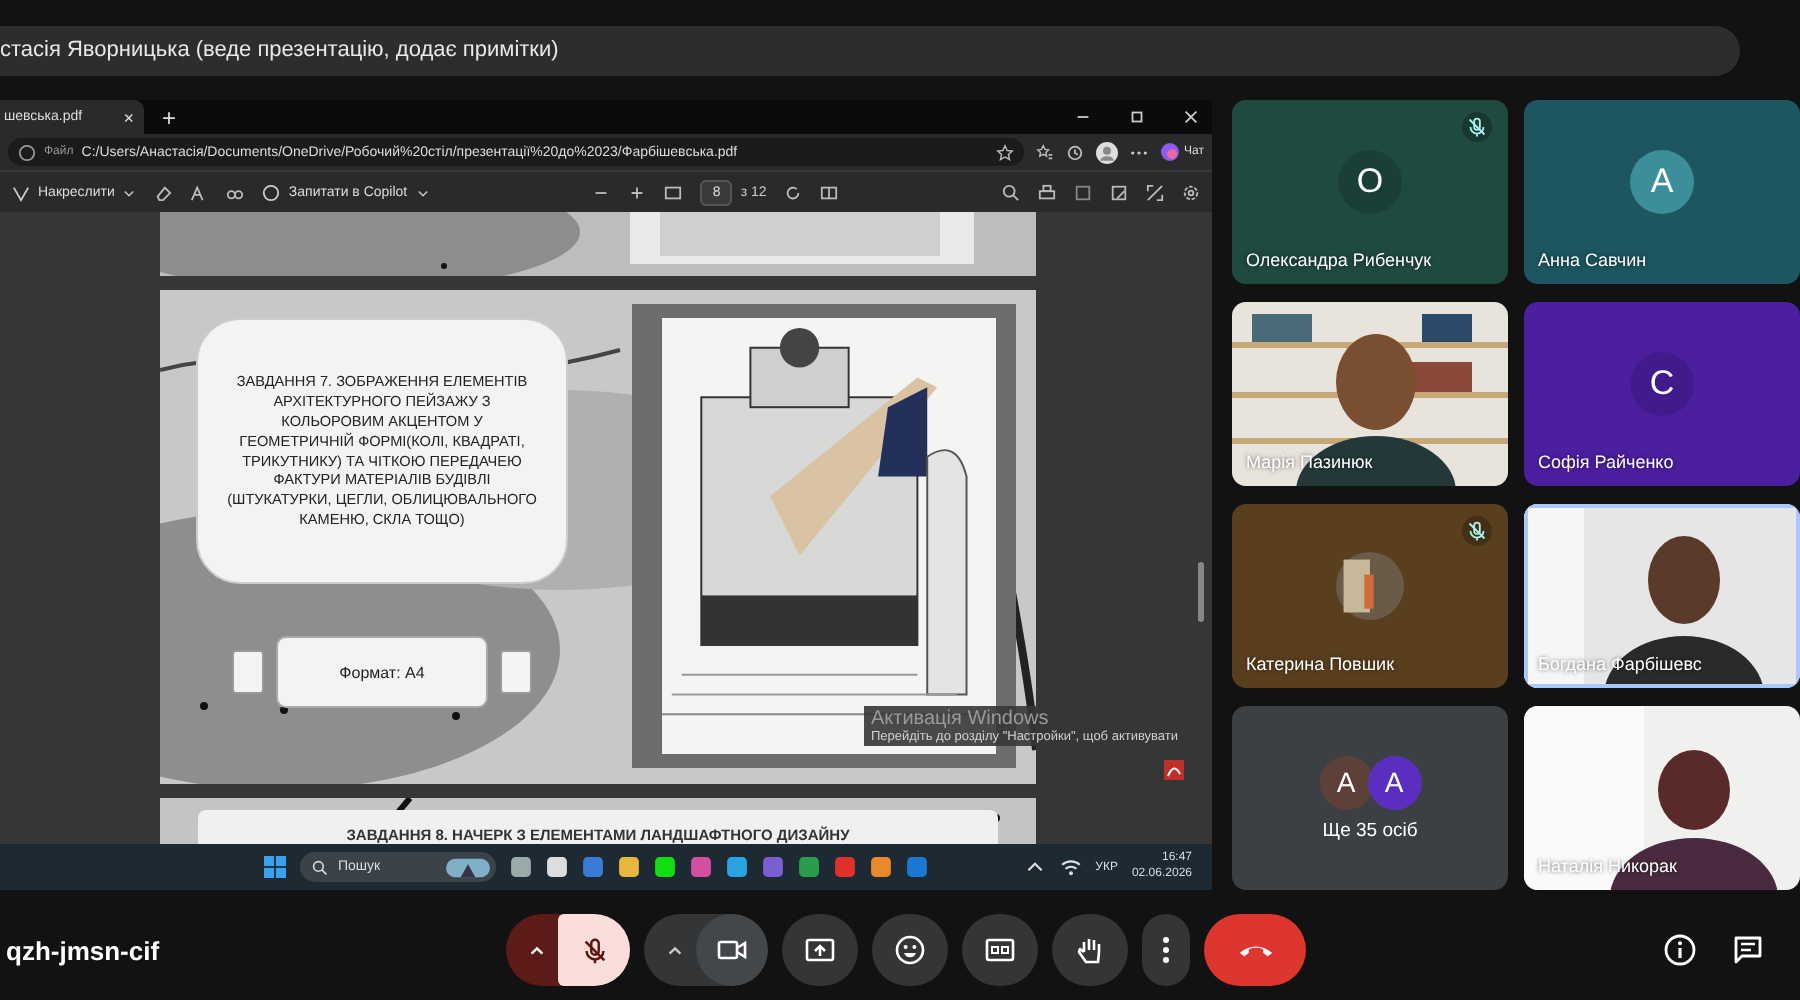  I want to click on more-icon, so click(1166, 950).